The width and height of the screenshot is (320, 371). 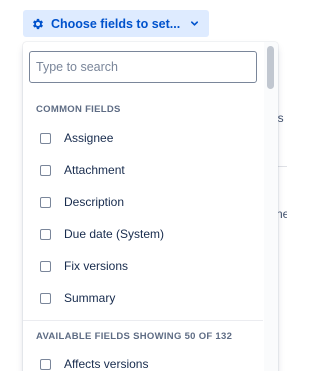 What do you see at coordinates (143, 266) in the screenshot?
I see `option-fix-versions: Fix versions` at bounding box center [143, 266].